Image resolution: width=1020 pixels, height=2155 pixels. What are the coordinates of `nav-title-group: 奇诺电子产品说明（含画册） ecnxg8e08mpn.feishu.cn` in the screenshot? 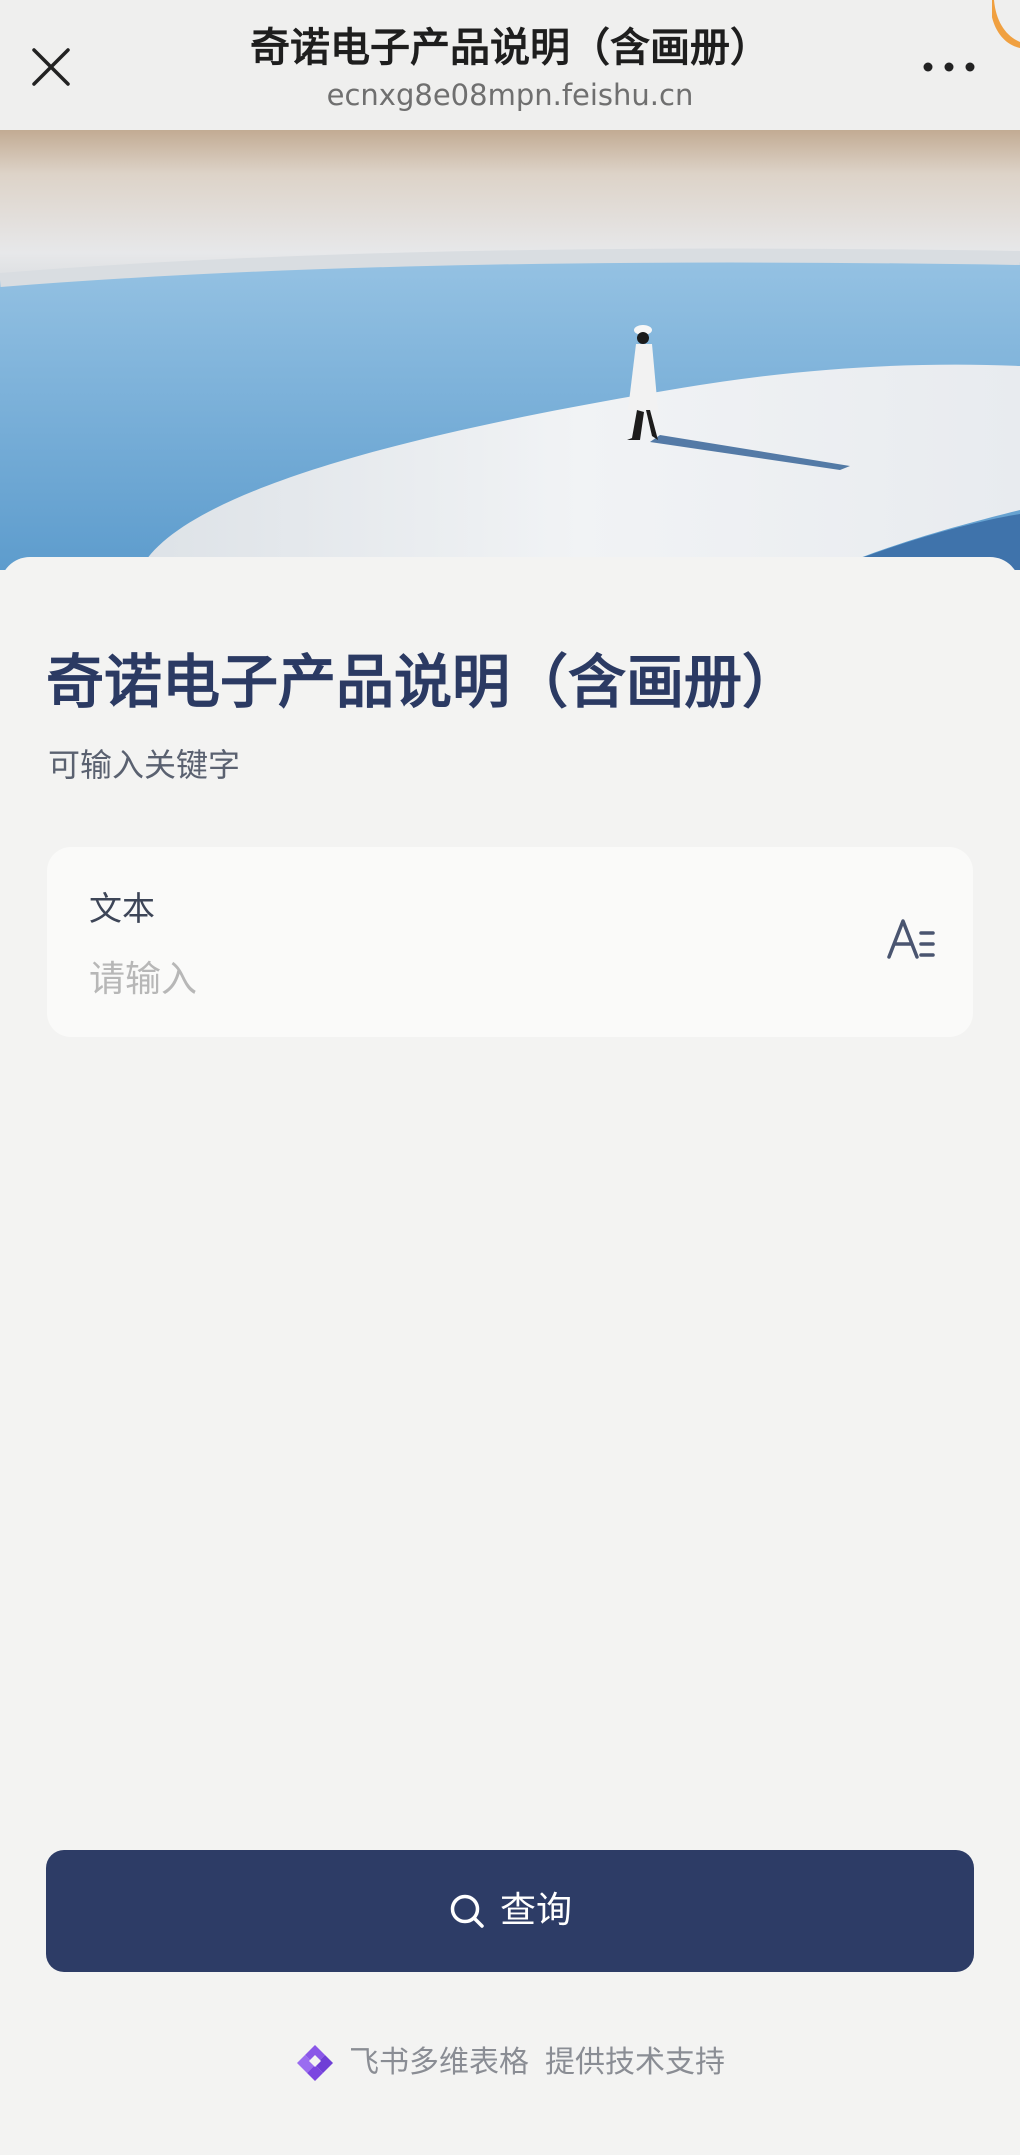 It's located at (510, 67).